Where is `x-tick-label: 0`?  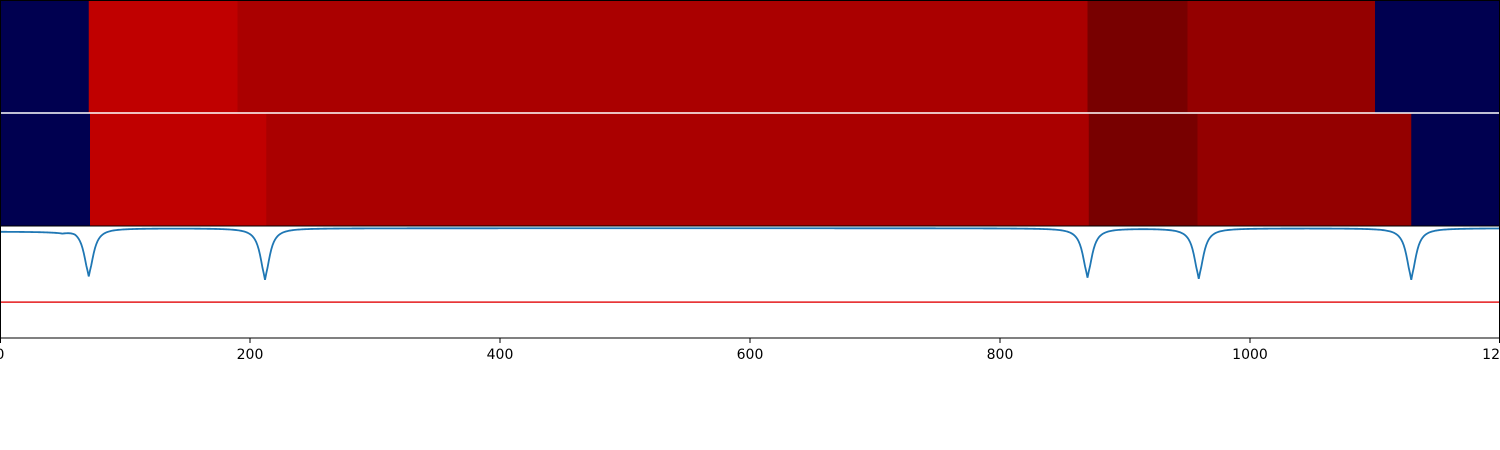 x-tick-label: 0 is located at coordinates (2, 355).